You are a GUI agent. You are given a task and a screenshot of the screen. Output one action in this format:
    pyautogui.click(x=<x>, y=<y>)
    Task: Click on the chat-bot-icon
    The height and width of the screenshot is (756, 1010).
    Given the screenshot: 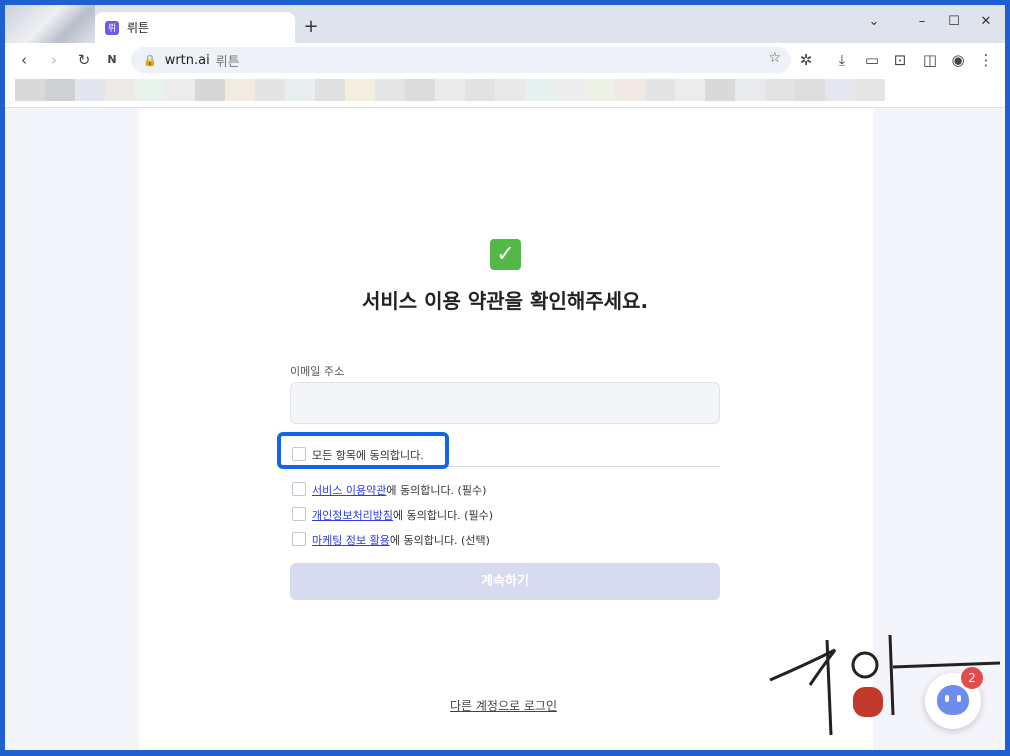 What is the action you would take?
    pyautogui.click(x=953, y=700)
    